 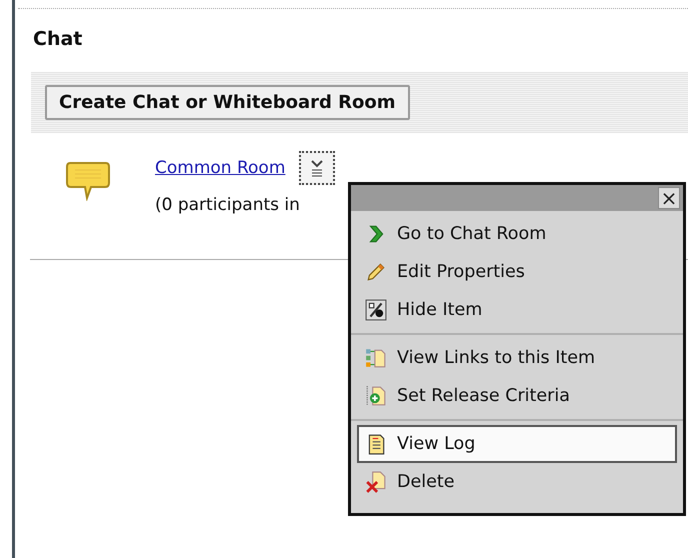 I want to click on menu-item: Go to Chat Room, so click(x=517, y=234).